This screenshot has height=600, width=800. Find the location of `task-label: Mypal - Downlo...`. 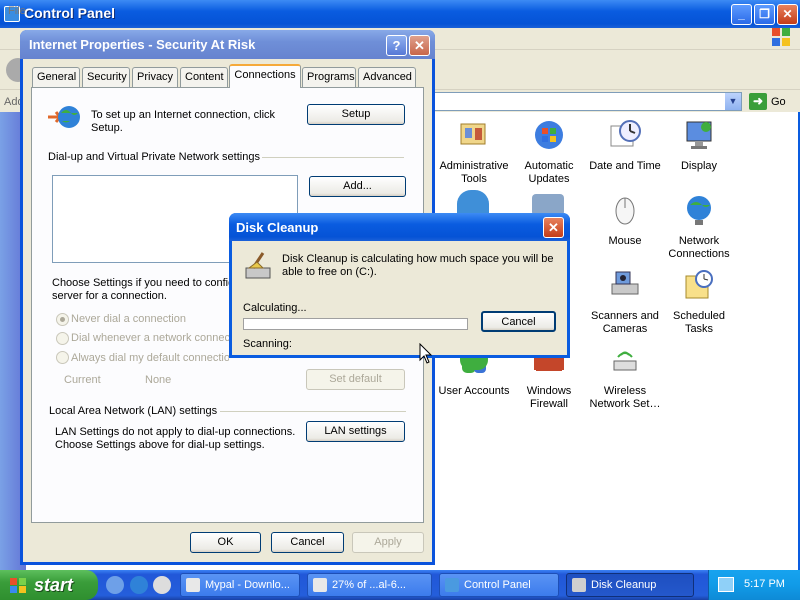

task-label: Mypal - Downlo... is located at coordinates (247, 585).